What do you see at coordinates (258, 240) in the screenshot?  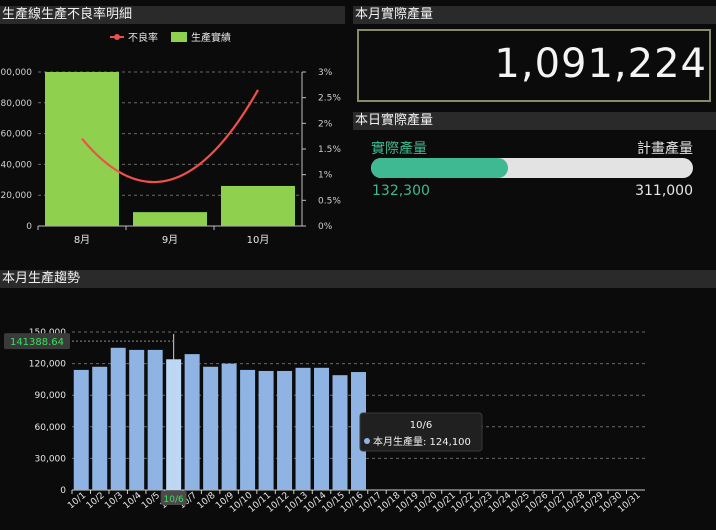 I see `x-tick-label: 10月` at bounding box center [258, 240].